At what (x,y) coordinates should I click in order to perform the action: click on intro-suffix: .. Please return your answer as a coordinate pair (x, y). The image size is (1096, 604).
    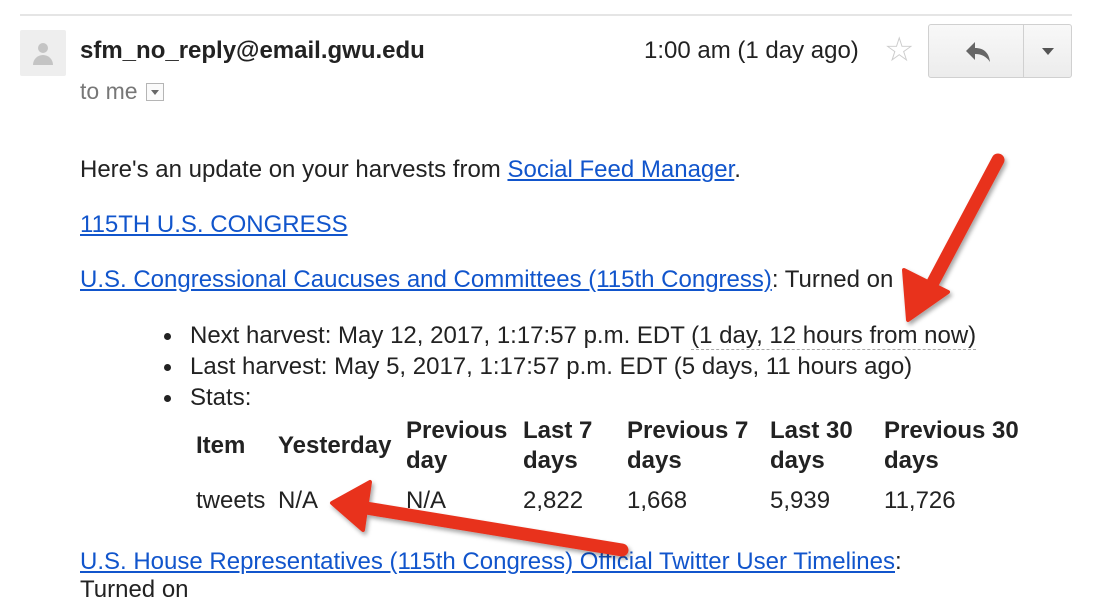
    Looking at the image, I should click on (737, 169).